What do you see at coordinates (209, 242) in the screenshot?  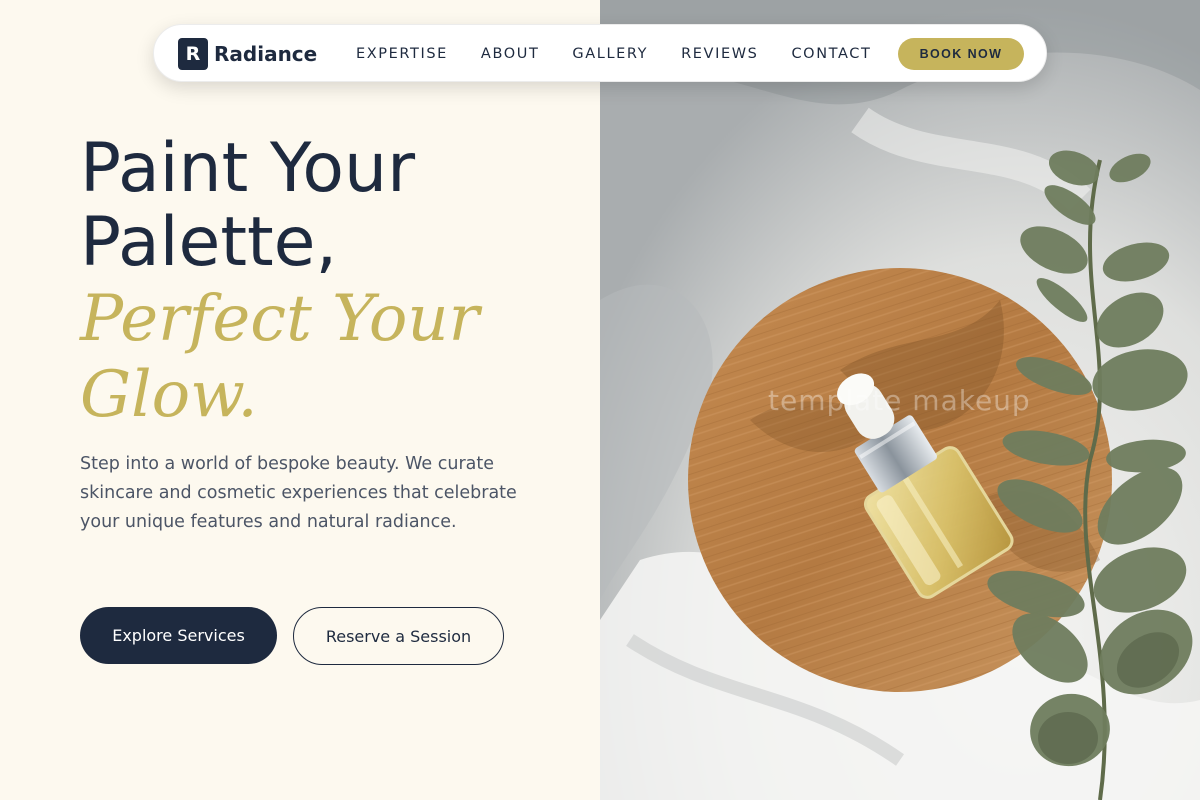 I see `headline-line-2: Palette,` at bounding box center [209, 242].